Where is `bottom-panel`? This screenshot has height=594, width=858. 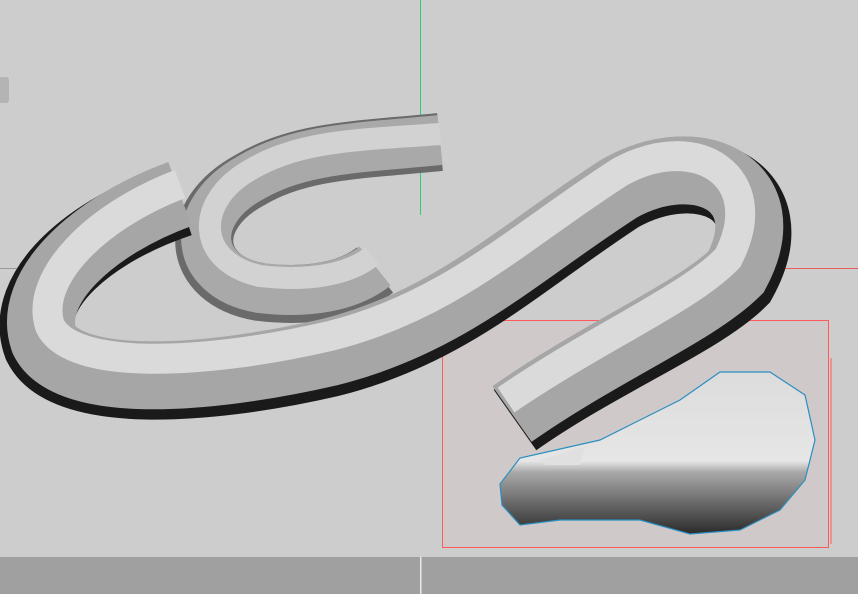 bottom-panel is located at coordinates (429, 575).